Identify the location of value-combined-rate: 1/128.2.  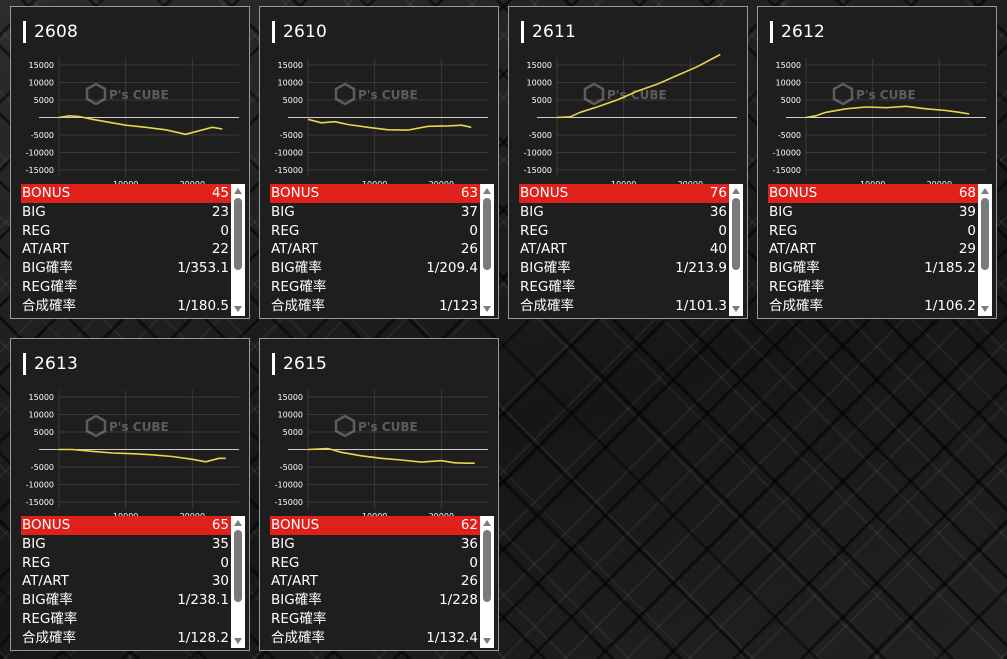
(203, 637).